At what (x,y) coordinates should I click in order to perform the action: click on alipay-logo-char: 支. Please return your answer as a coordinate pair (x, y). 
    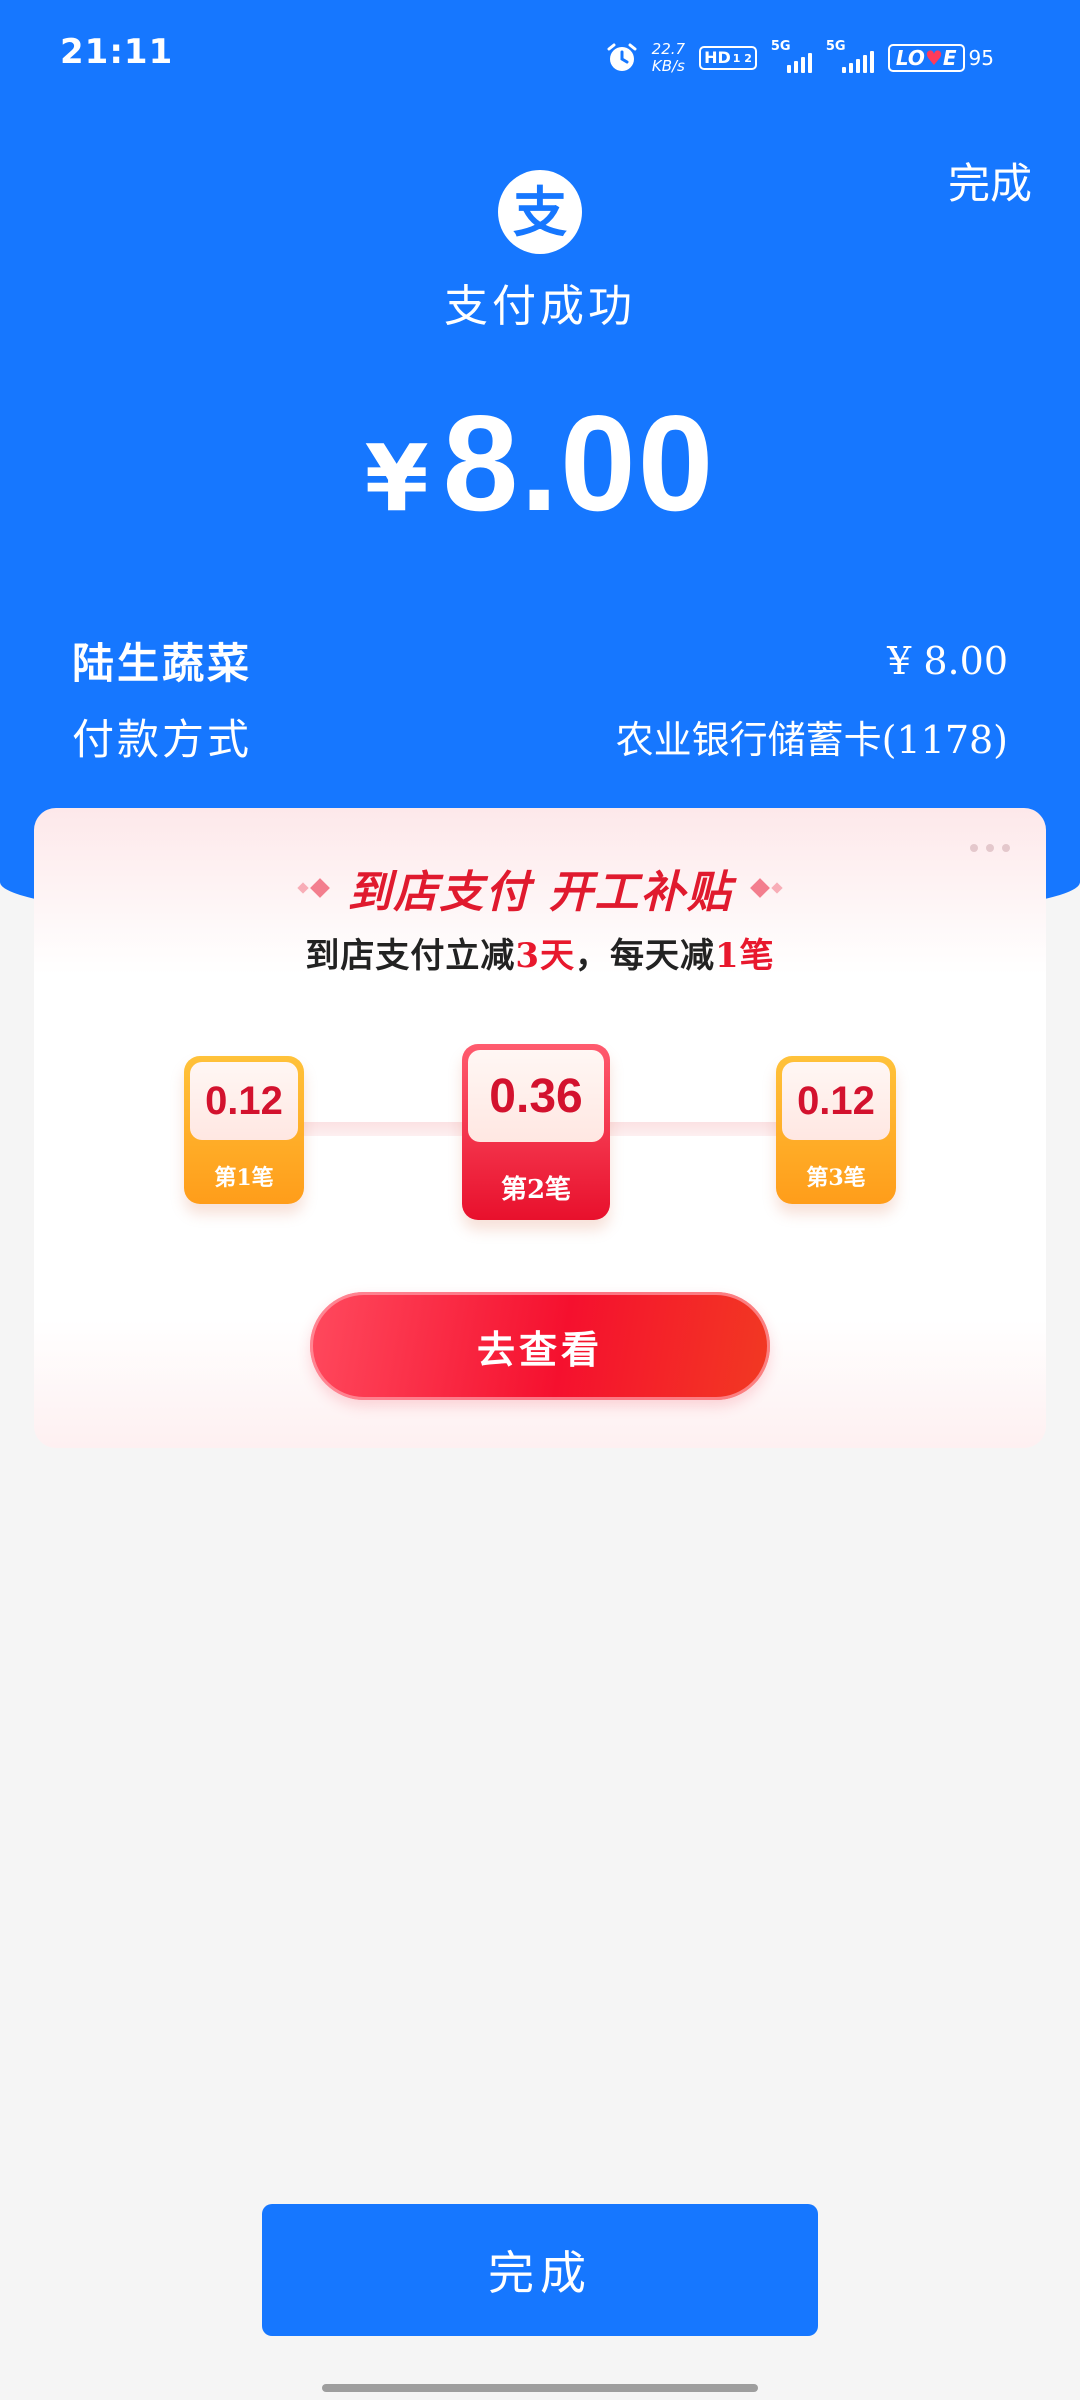
    Looking at the image, I should click on (540, 212).